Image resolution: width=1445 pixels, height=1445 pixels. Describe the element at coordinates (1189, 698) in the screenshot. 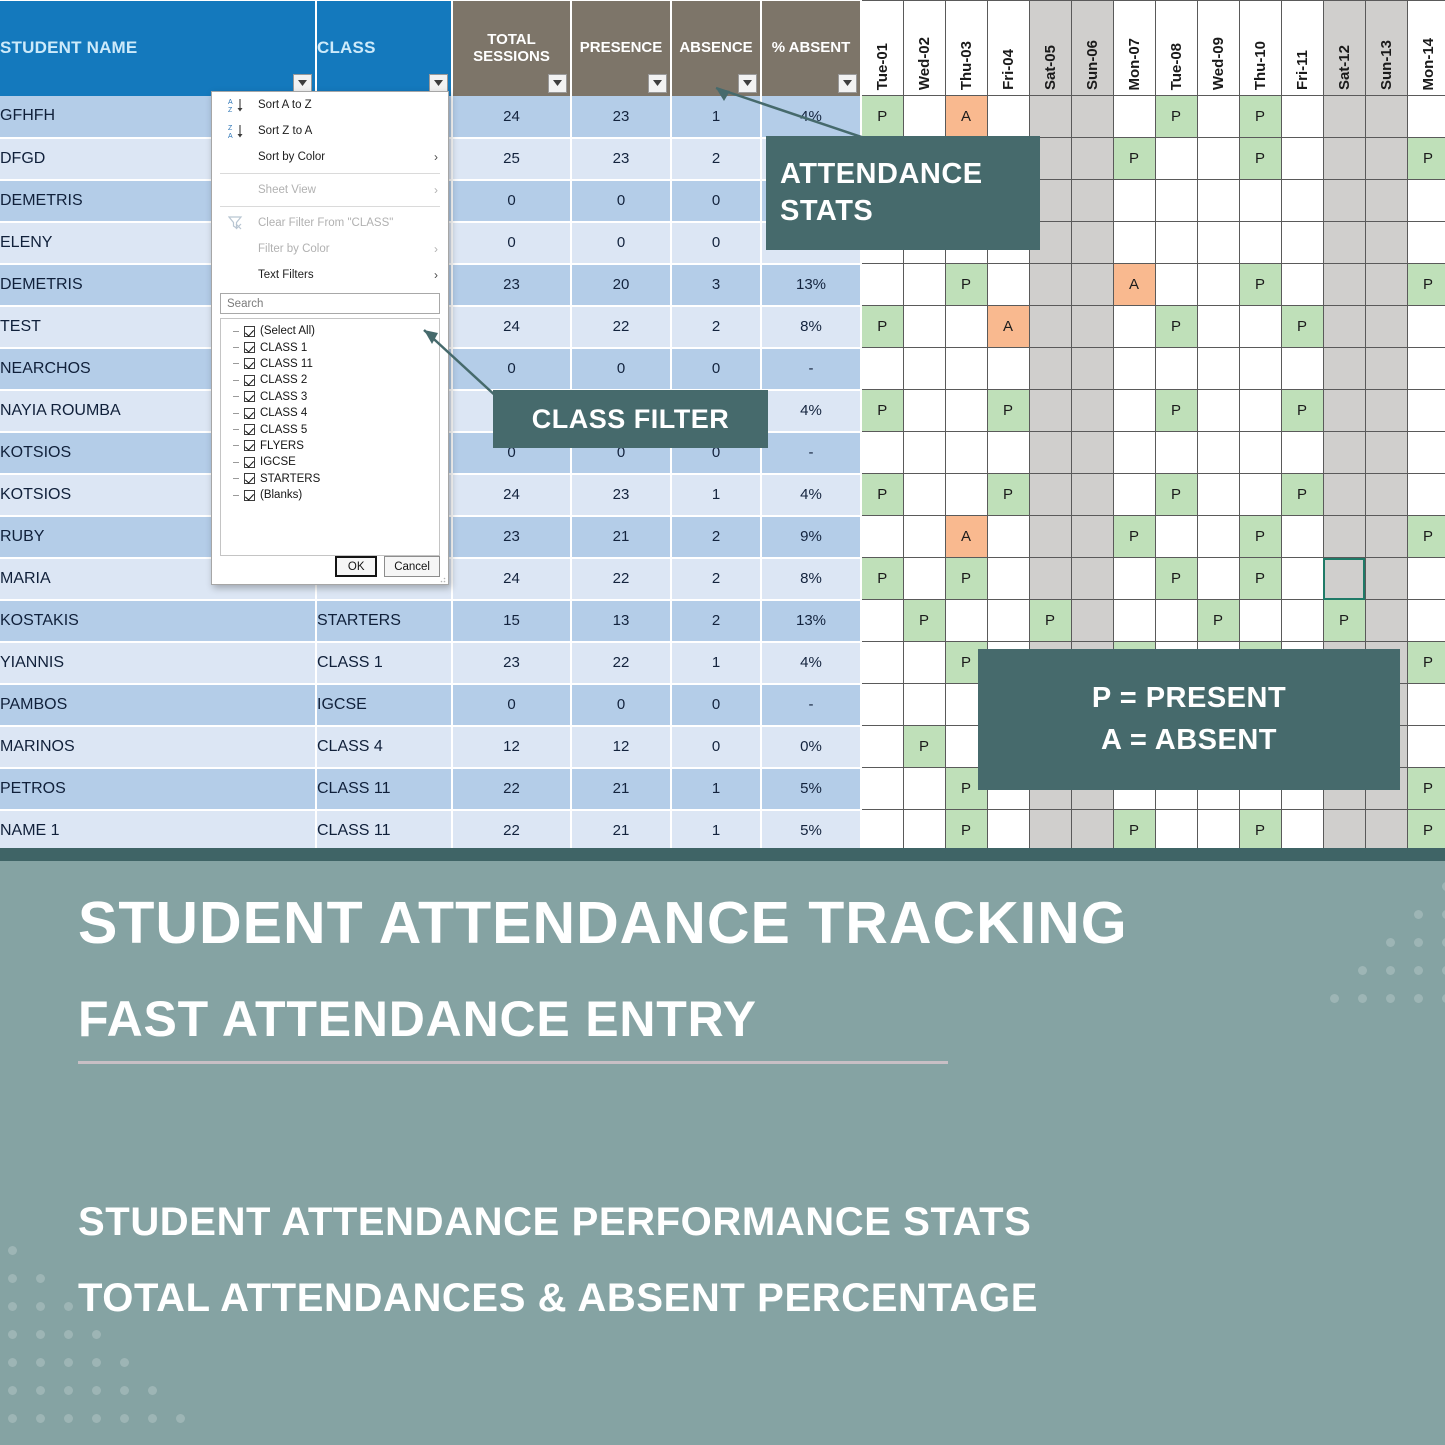

I see `legend-present: P = PRESENT` at that location.